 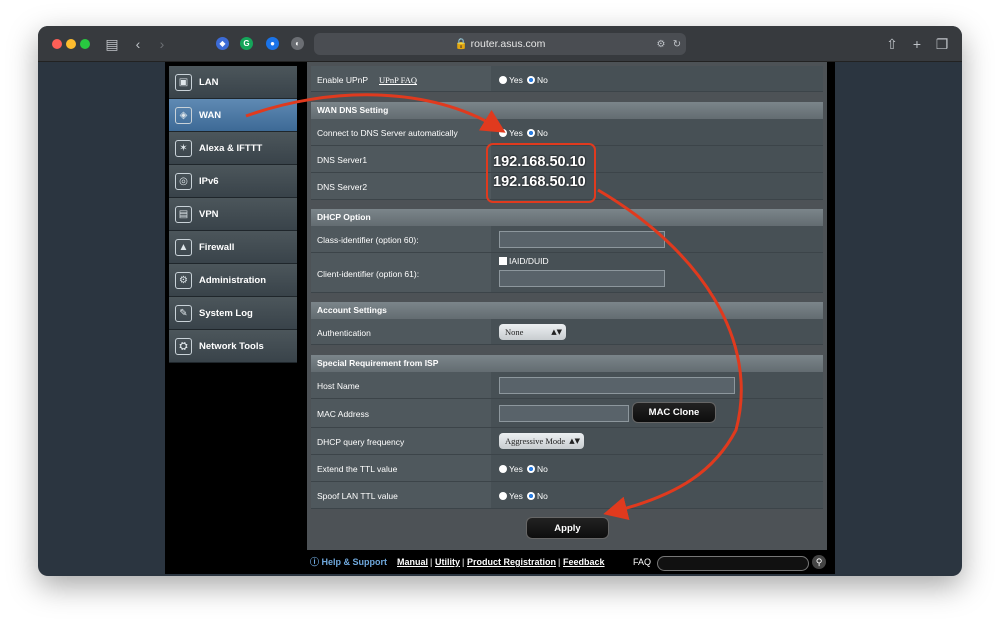 What do you see at coordinates (183, 115) in the screenshot?
I see `globe-icon: ◈` at bounding box center [183, 115].